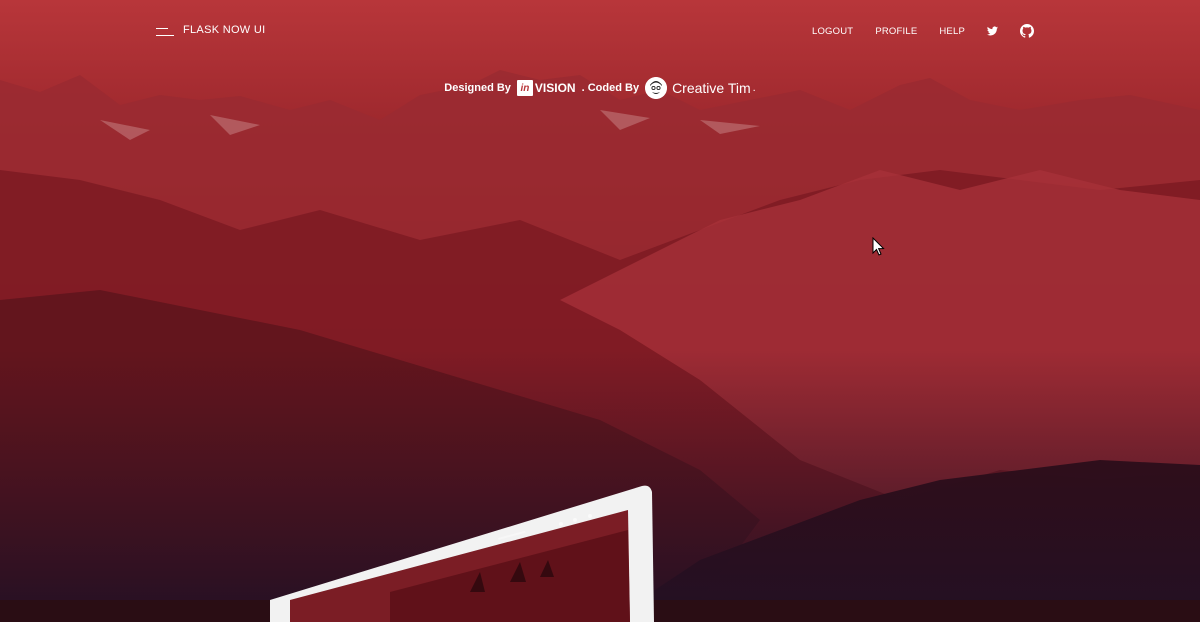  I want to click on coded-by-label: . Coded By, so click(610, 88).